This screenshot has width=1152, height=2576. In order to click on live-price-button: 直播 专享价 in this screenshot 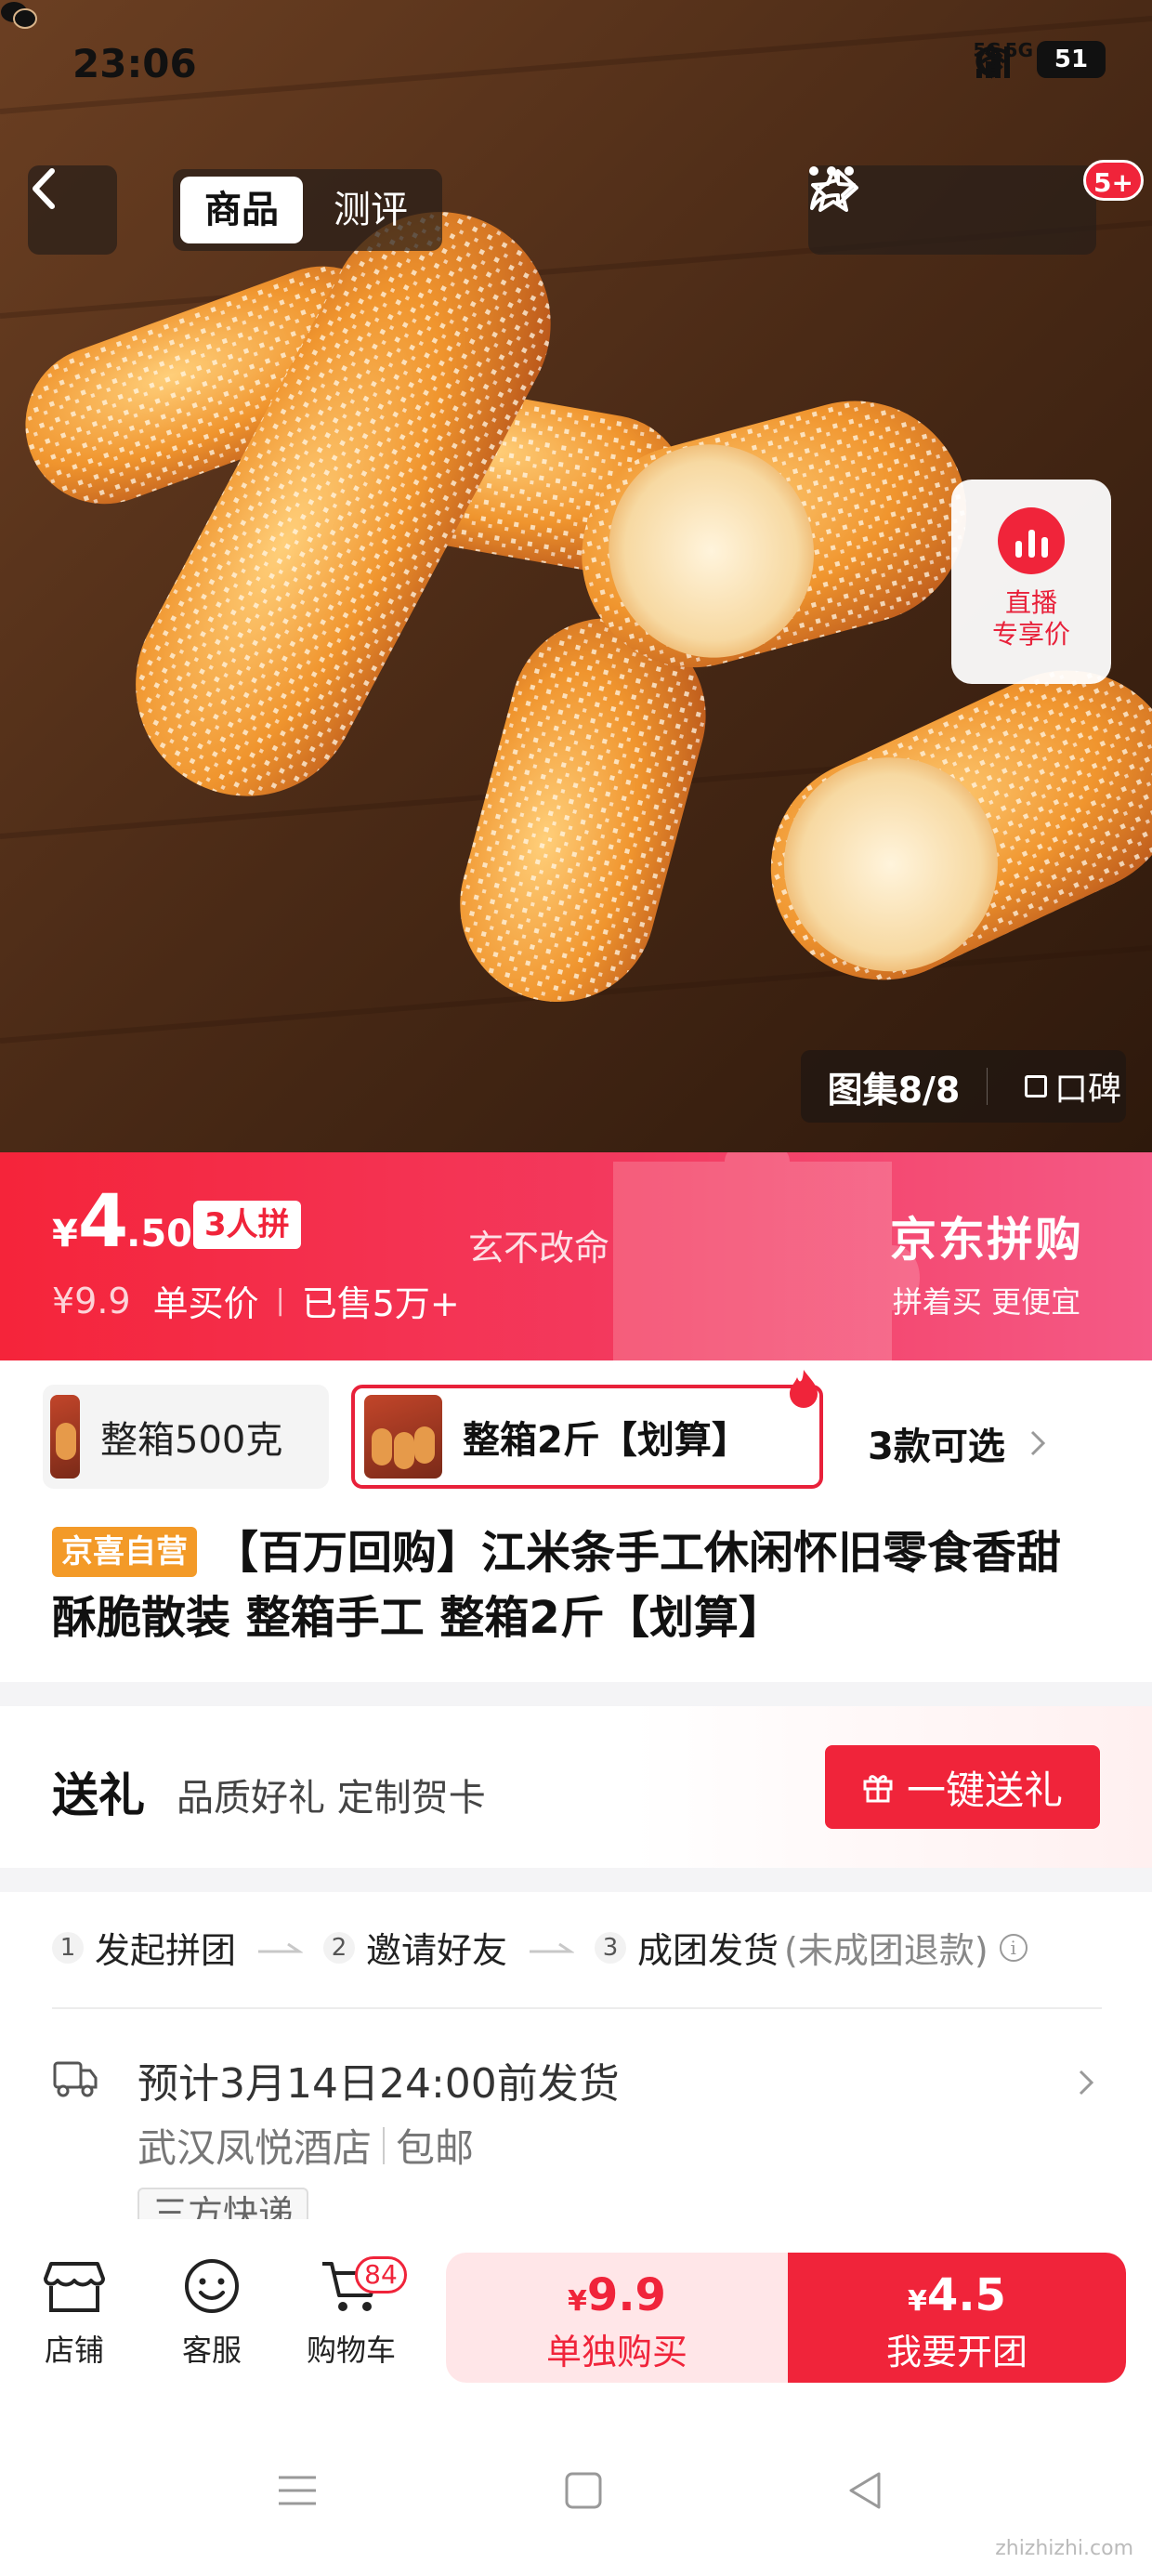, I will do `click(1031, 582)`.